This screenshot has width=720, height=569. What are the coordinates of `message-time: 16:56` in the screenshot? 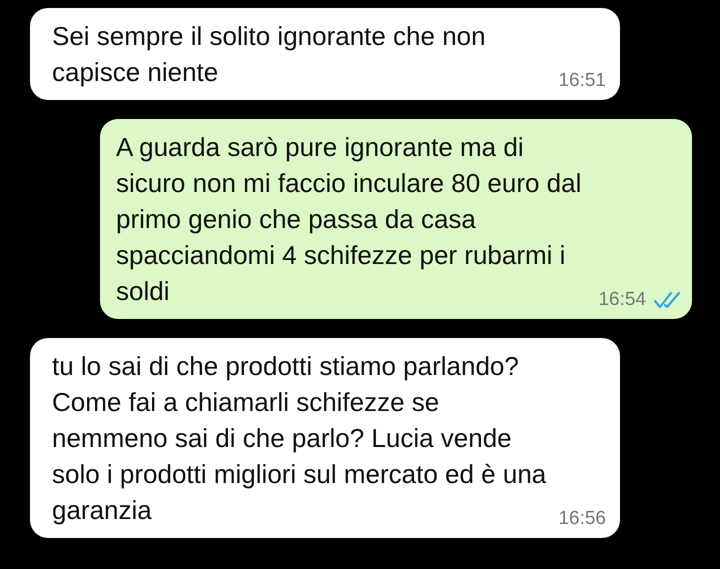 It's located at (582, 519).